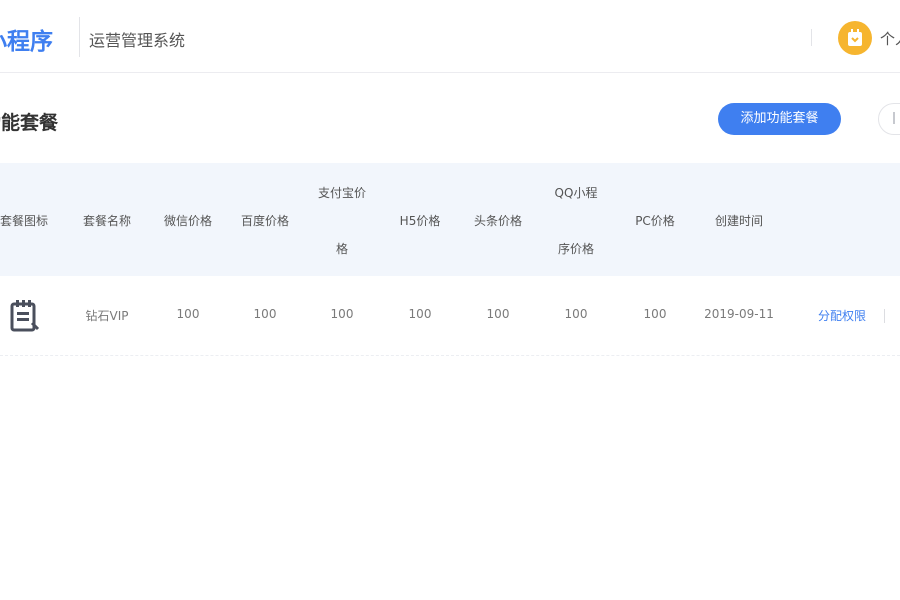  I want to click on cell-alipay-price: 100, so click(342, 314).